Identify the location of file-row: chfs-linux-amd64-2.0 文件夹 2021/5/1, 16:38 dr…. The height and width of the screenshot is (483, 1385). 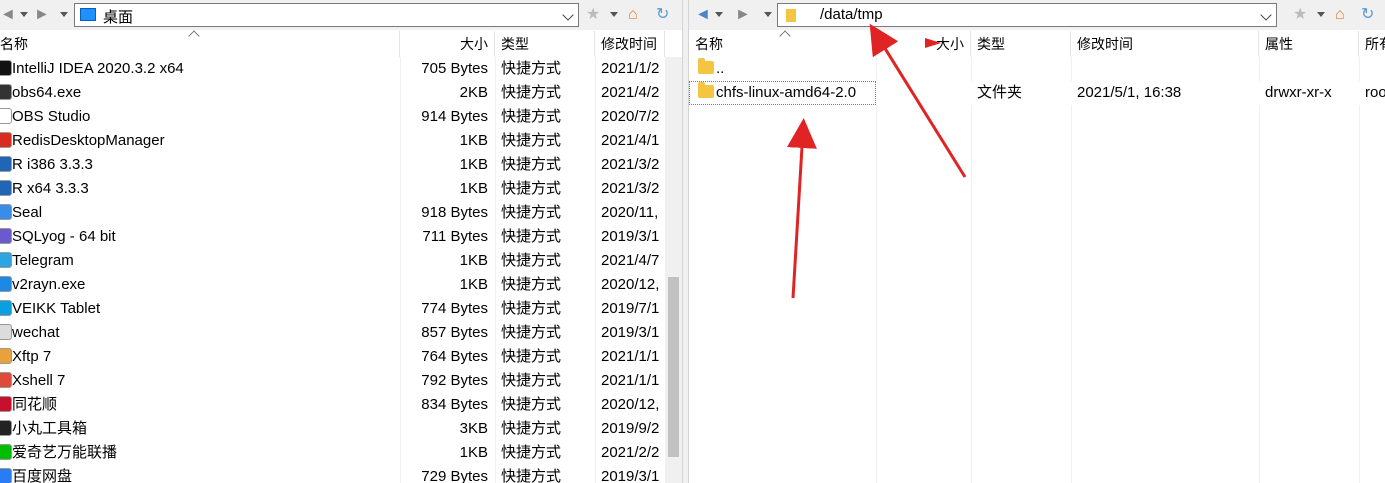
(1037, 93).